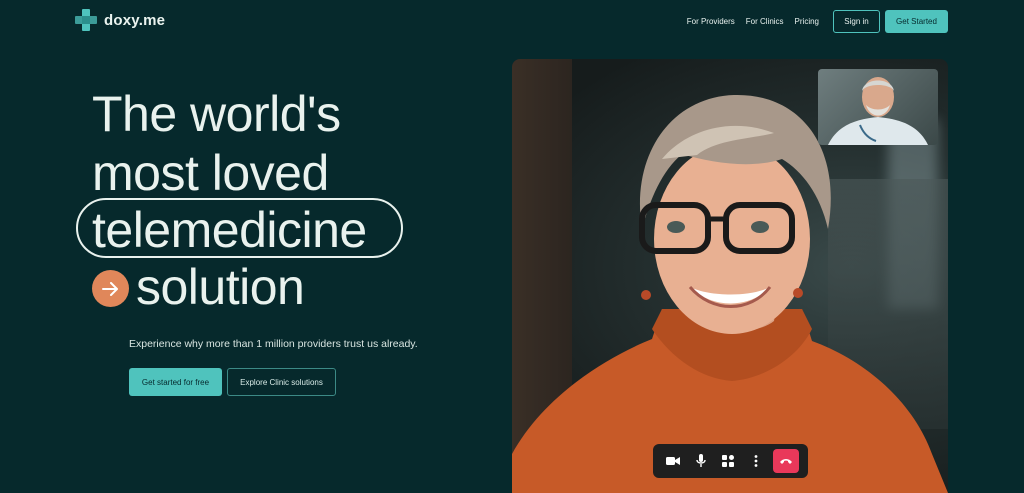 The height and width of the screenshot is (493, 1024). I want to click on logo: doxy.me, so click(120, 20).